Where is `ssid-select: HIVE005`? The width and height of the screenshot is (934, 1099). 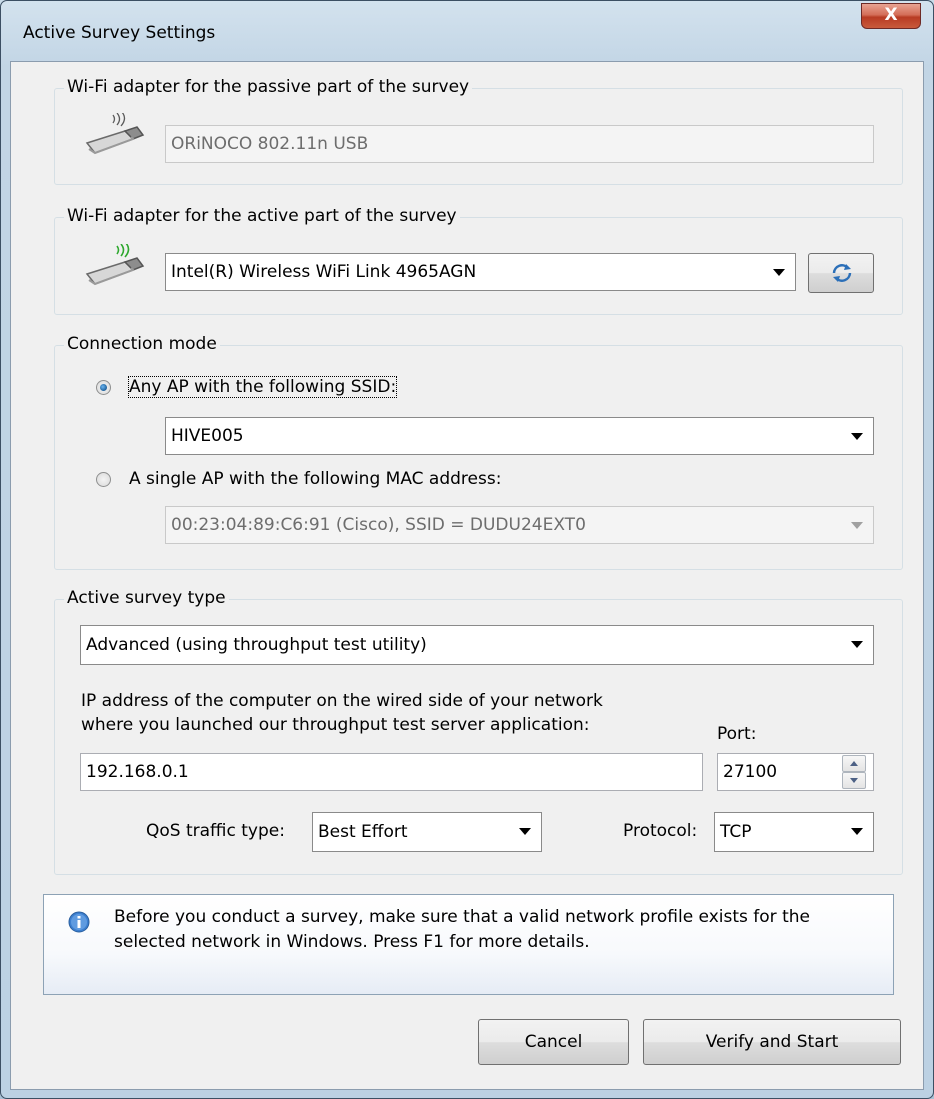 ssid-select: HIVE005 is located at coordinates (519, 436).